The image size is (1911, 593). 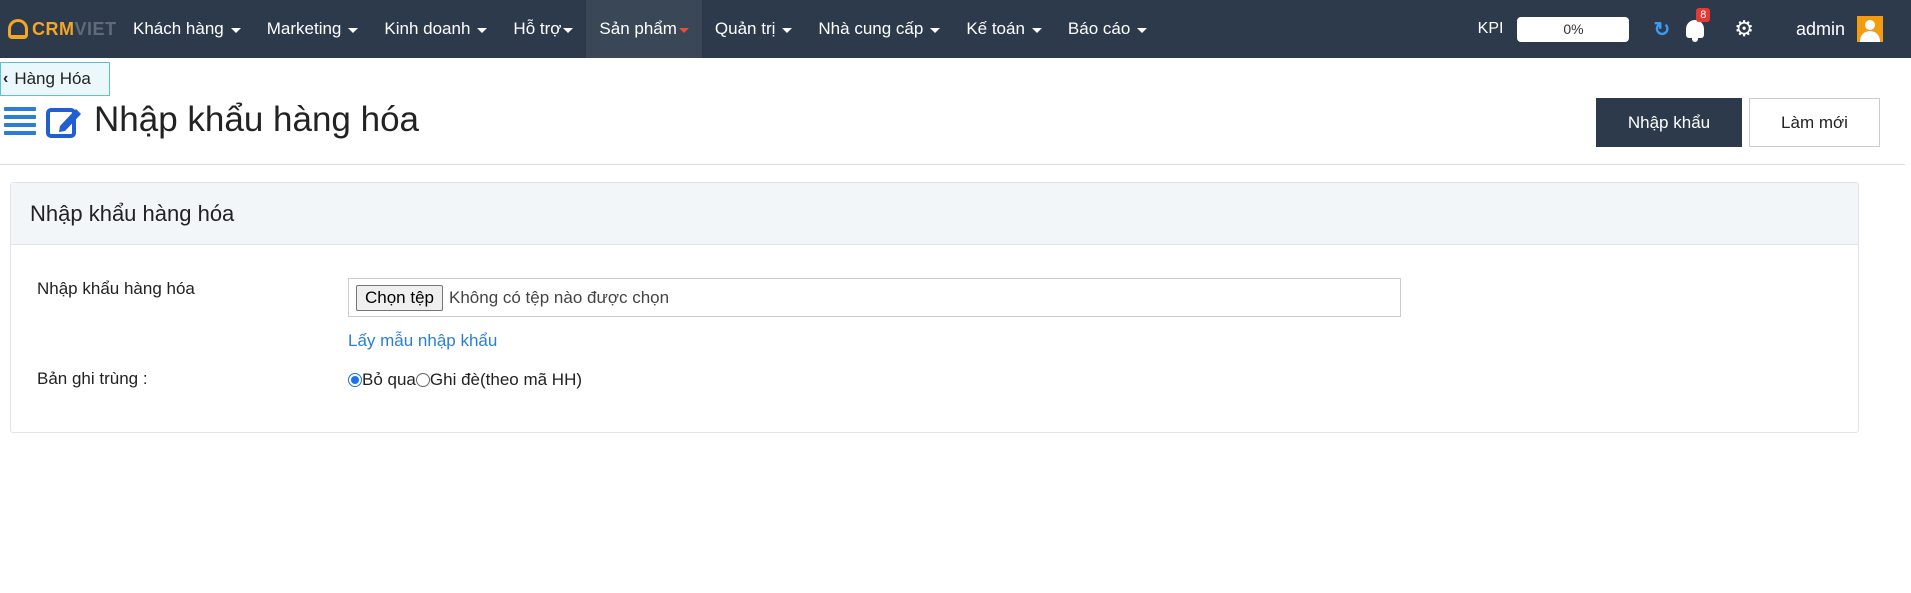 I want to click on menu-label: Sản phẩm, so click(x=638, y=28).